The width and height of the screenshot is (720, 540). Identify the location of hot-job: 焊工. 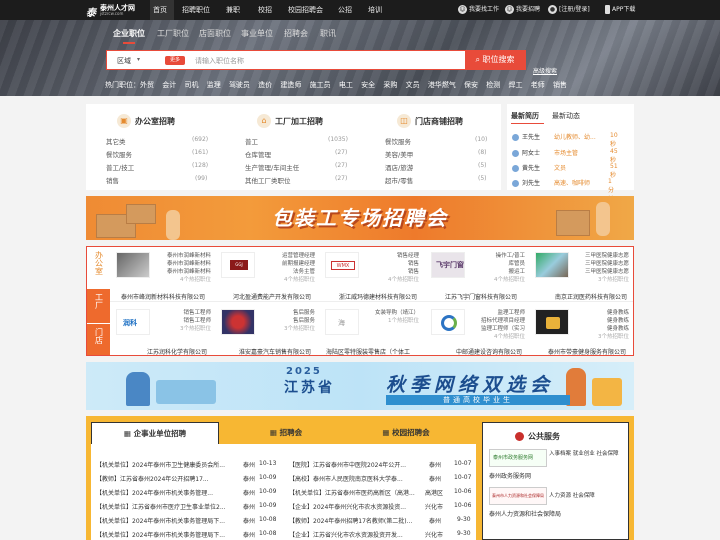
(516, 85).